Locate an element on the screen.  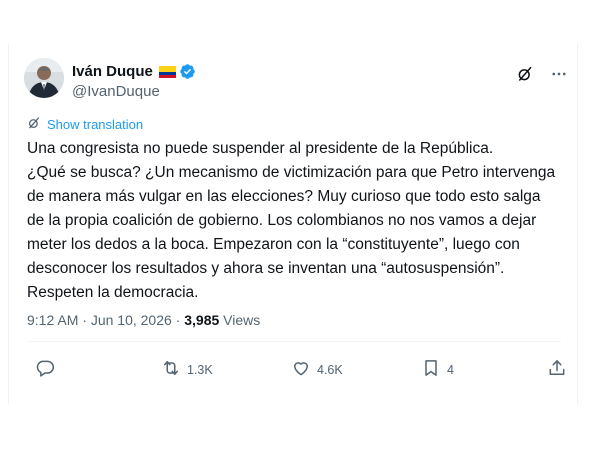
tweet-date: Jun 10, 2026 is located at coordinates (131, 320).